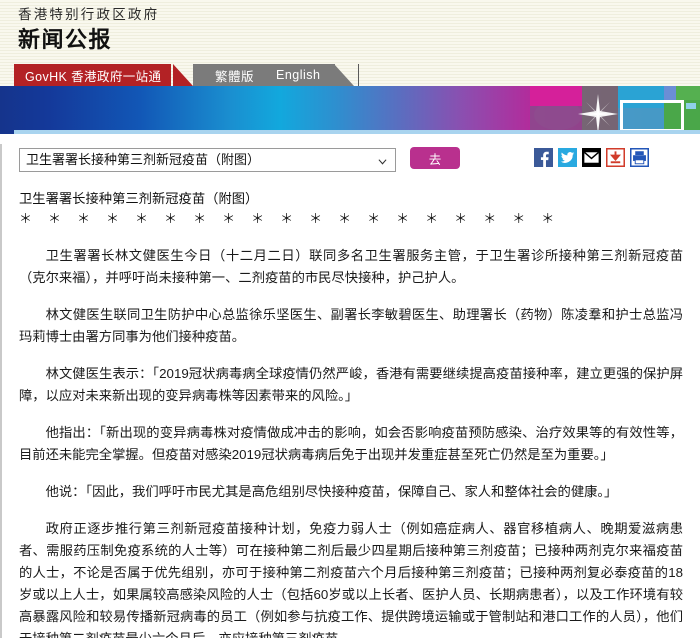  What do you see at coordinates (670, 93) in the screenshot?
I see `banner-block-blue` at bounding box center [670, 93].